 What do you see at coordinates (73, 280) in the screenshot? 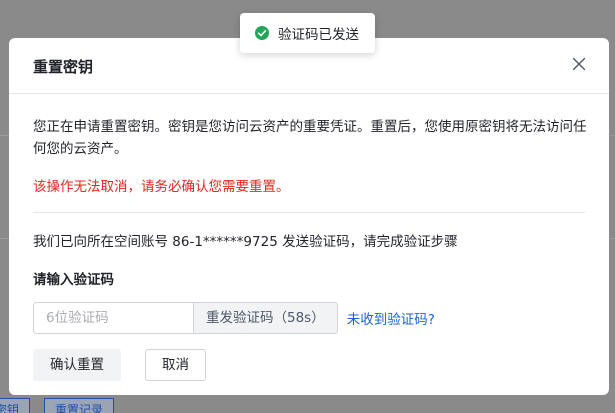
I see `code-label: 请输入验证码` at bounding box center [73, 280].